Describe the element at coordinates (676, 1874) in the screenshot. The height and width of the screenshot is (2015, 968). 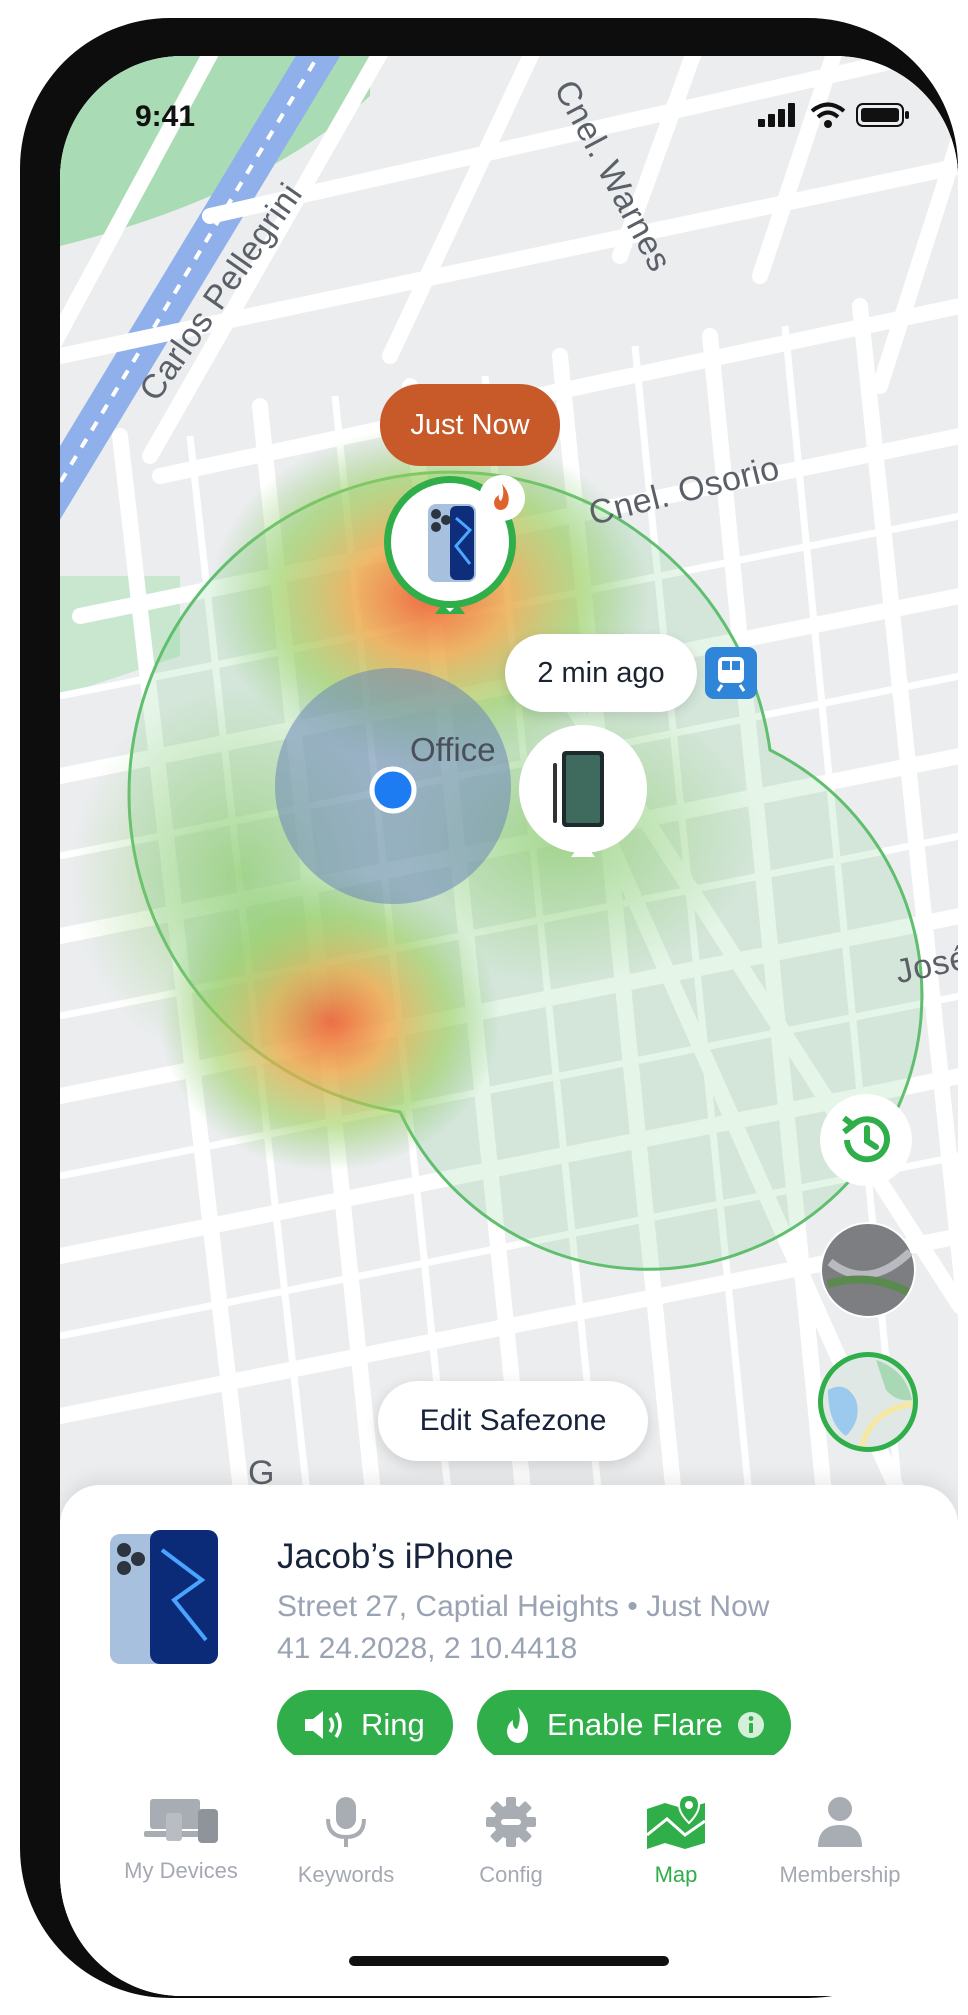
I see `nav-label-active: Map` at that location.